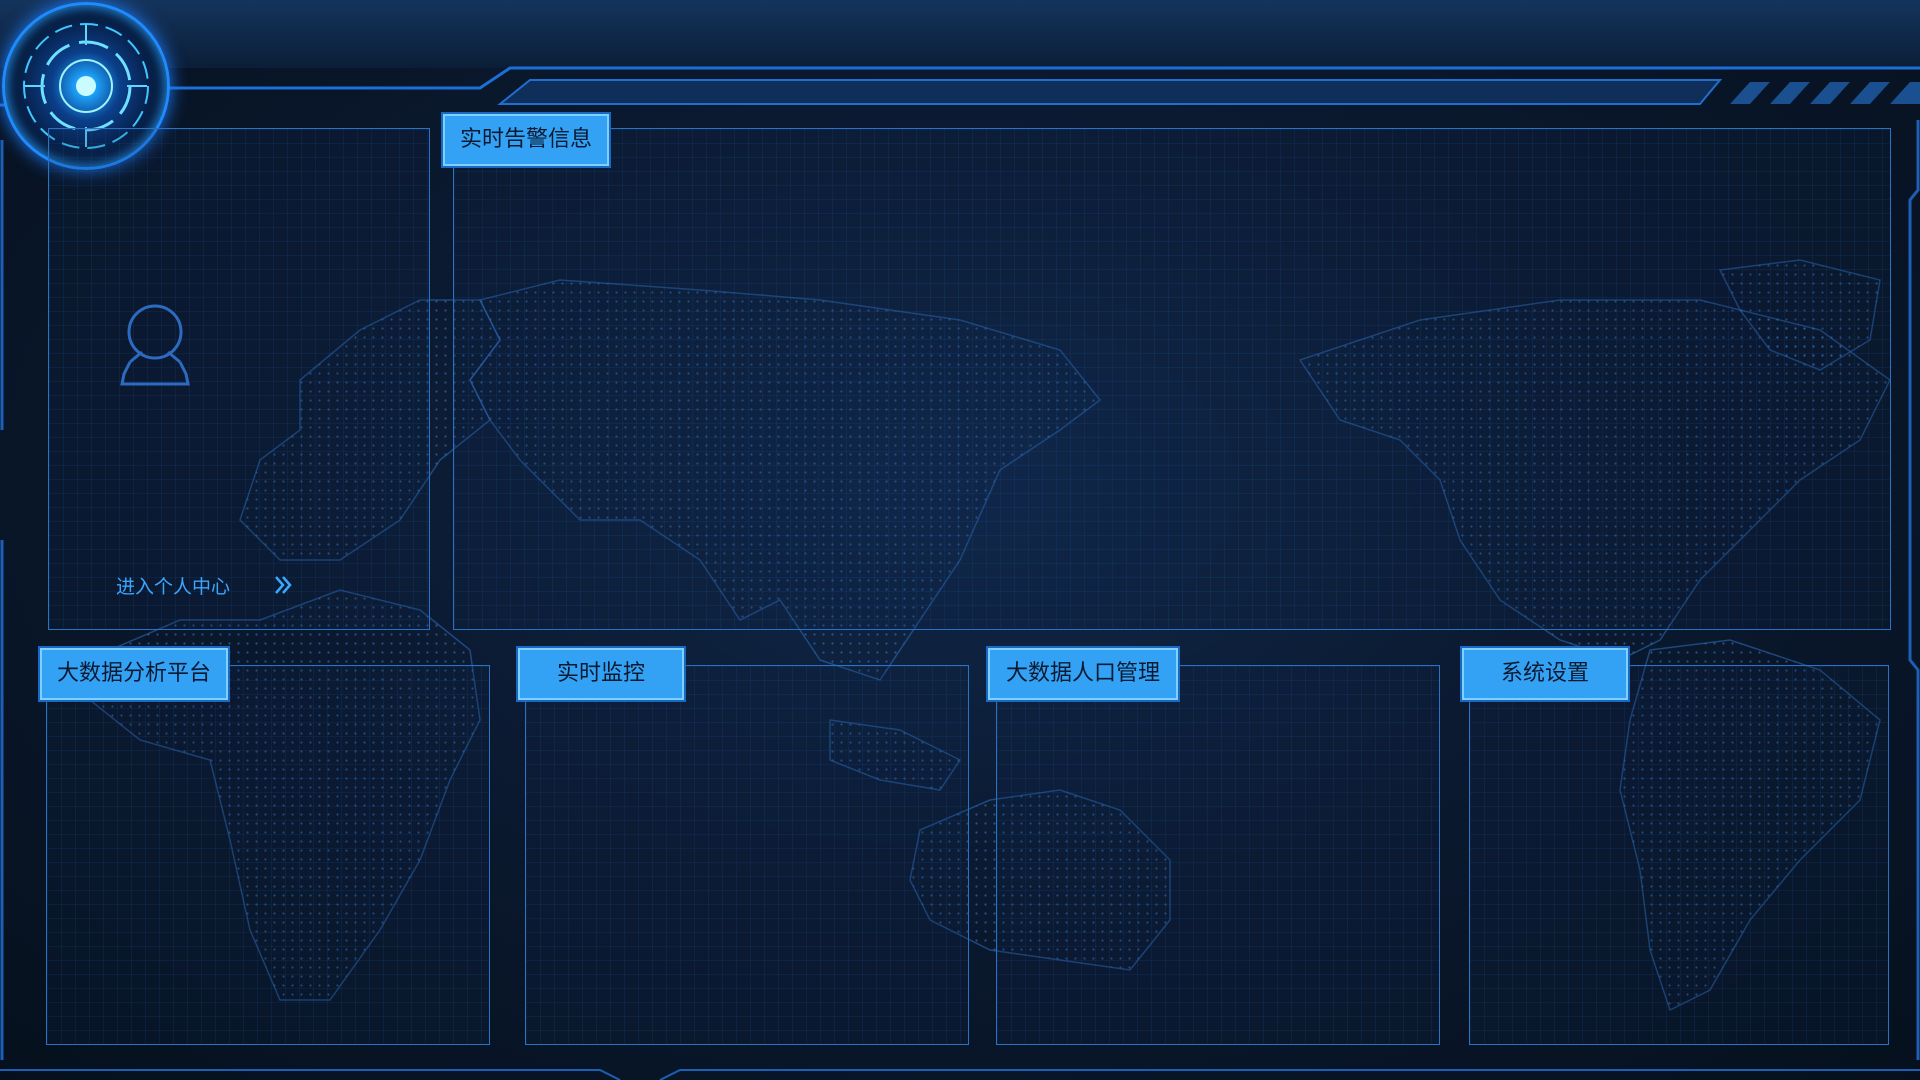 This screenshot has height=1080, width=1920. Describe the element at coordinates (960, 53) in the screenshot. I see `top-header-frame` at that location.